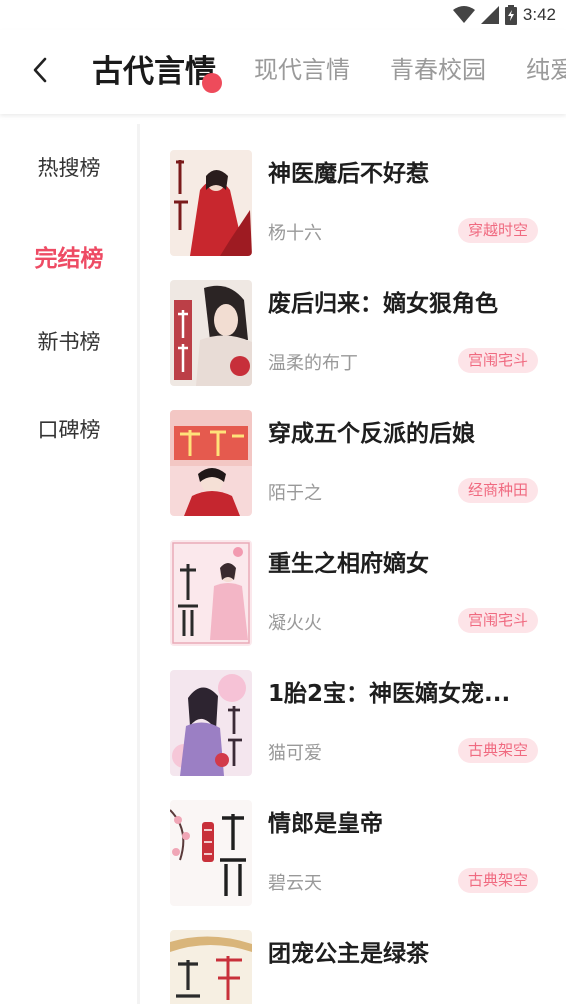  I want to click on category-tab-bar: 古代言情 现代言情 青春校园 纯爱, so click(283, 72).